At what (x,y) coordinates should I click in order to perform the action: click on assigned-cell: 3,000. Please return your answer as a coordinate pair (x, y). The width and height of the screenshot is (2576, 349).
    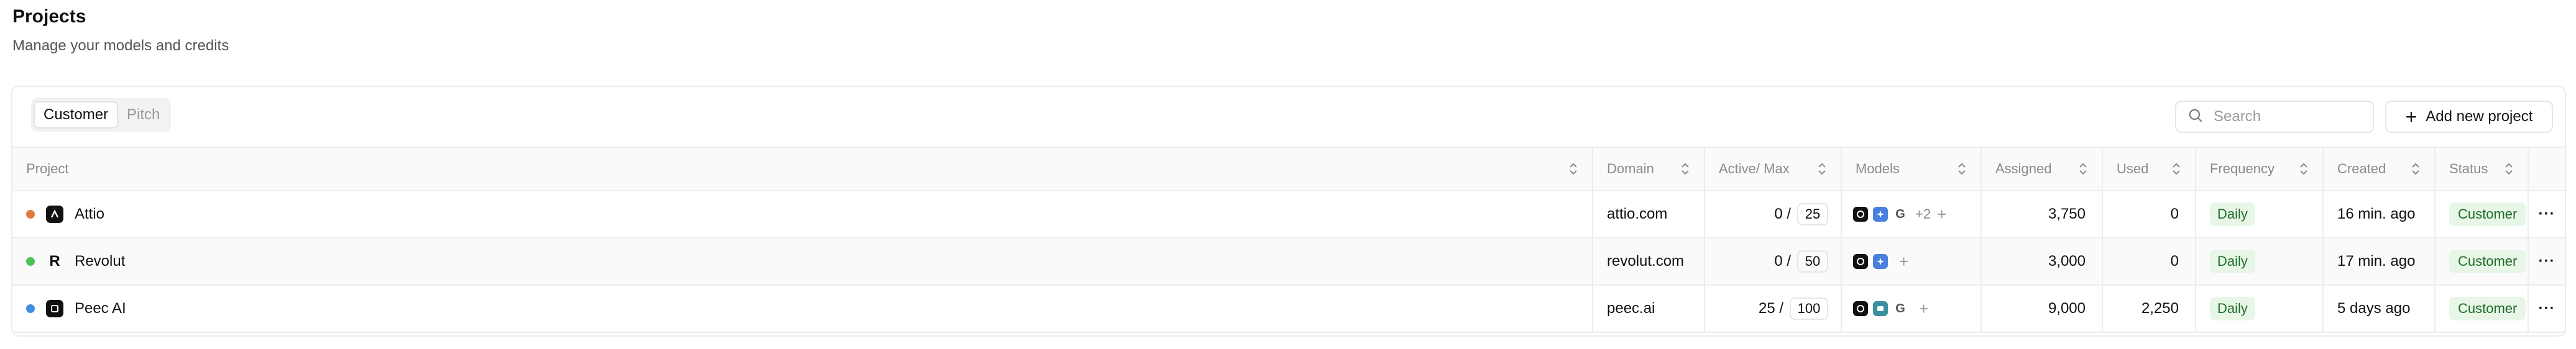
    Looking at the image, I should click on (2042, 261).